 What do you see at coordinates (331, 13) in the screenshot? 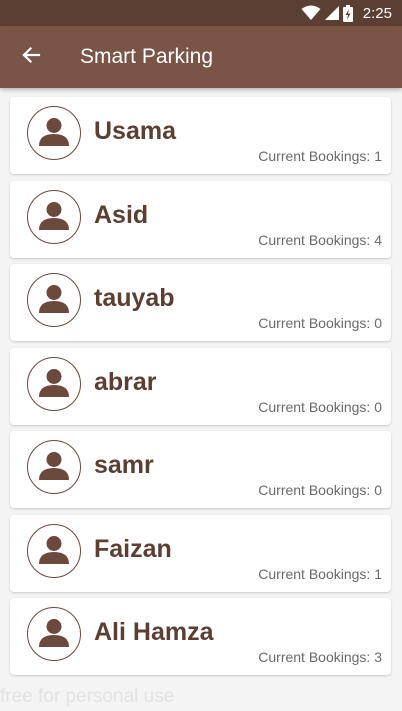
I see `signal-icon` at bounding box center [331, 13].